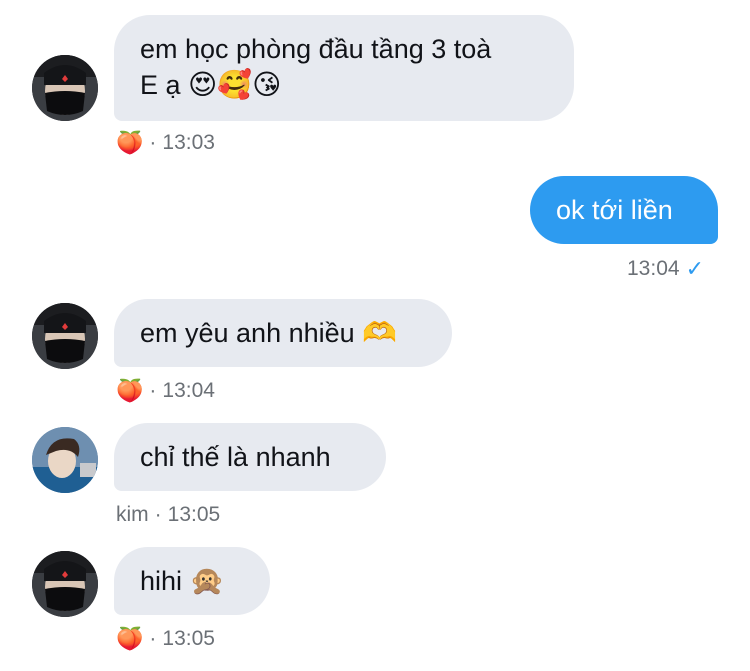 The image size is (750, 671). I want to click on message-meta: kim · 13:05, so click(168, 515).